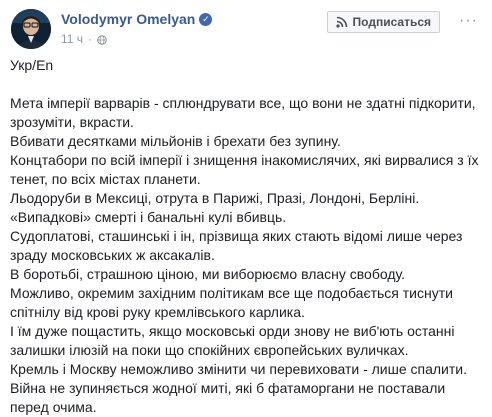 This screenshot has height=417, width=492. What do you see at coordinates (102, 39) in the screenshot?
I see `globe-icon` at bounding box center [102, 39].